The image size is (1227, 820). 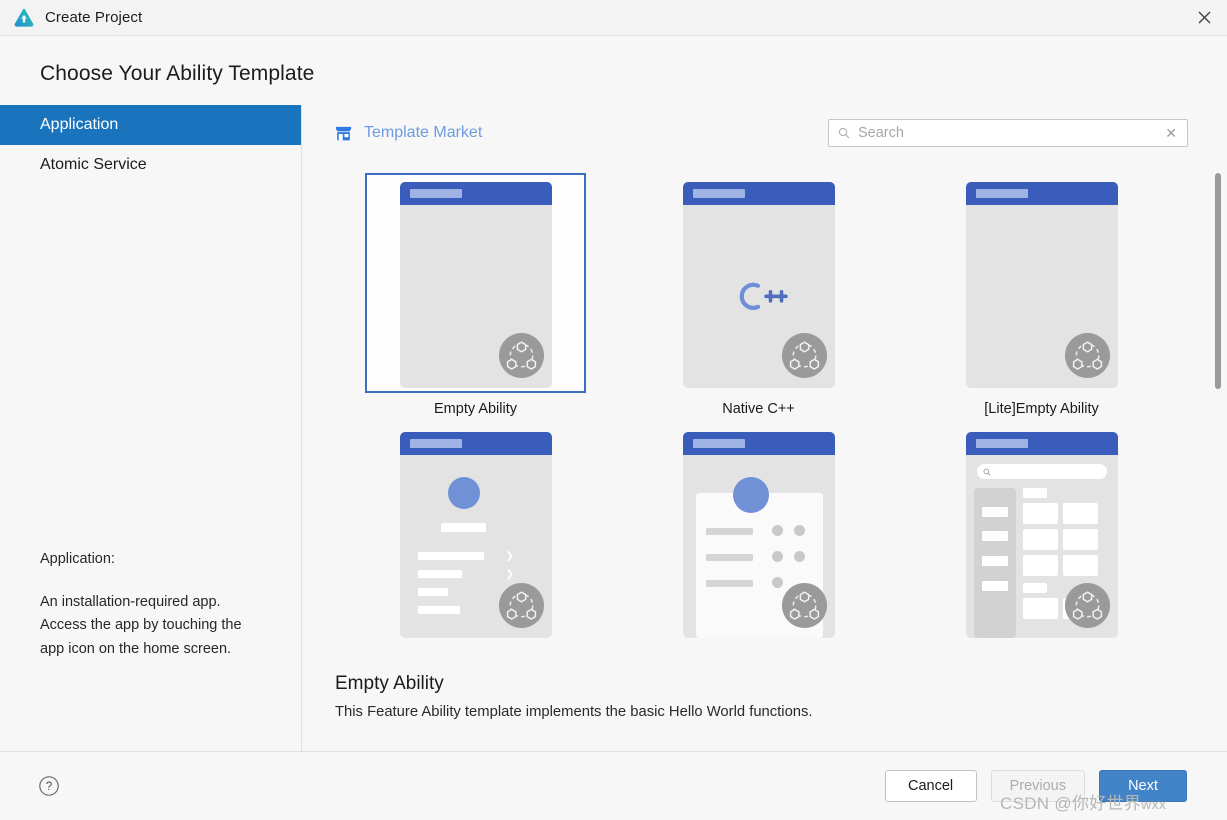 What do you see at coordinates (79, 124) in the screenshot?
I see `sidebar-item-label: Application` at bounding box center [79, 124].